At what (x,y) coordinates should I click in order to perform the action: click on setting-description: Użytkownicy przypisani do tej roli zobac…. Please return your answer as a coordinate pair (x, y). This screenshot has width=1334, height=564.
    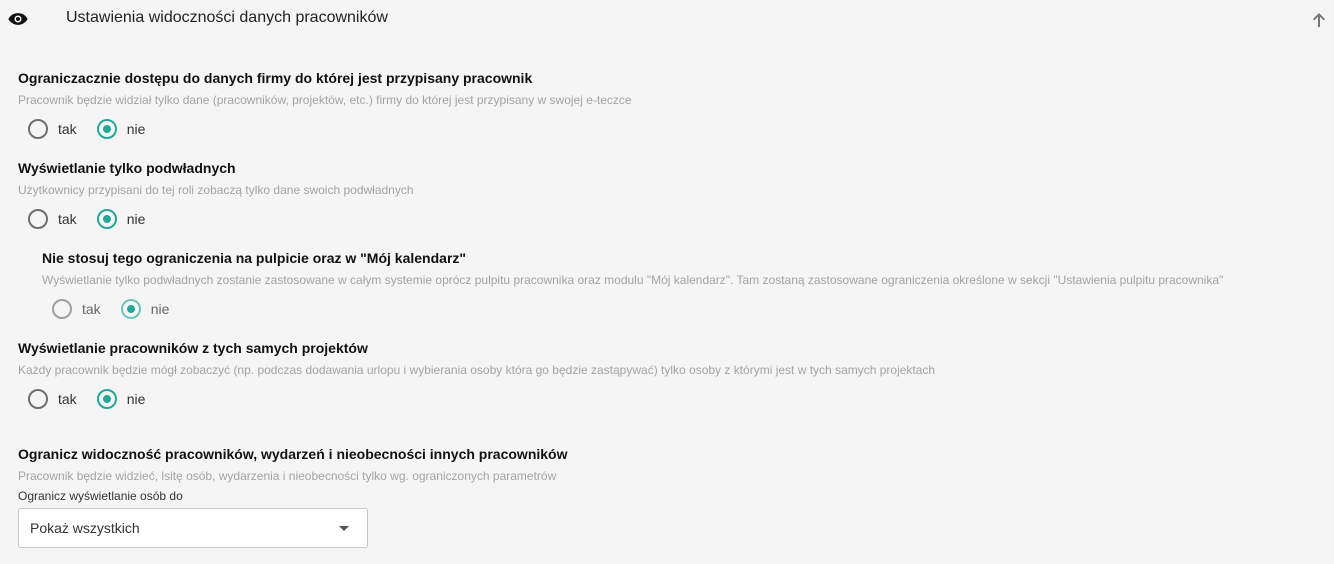
    Looking at the image, I should click on (216, 190).